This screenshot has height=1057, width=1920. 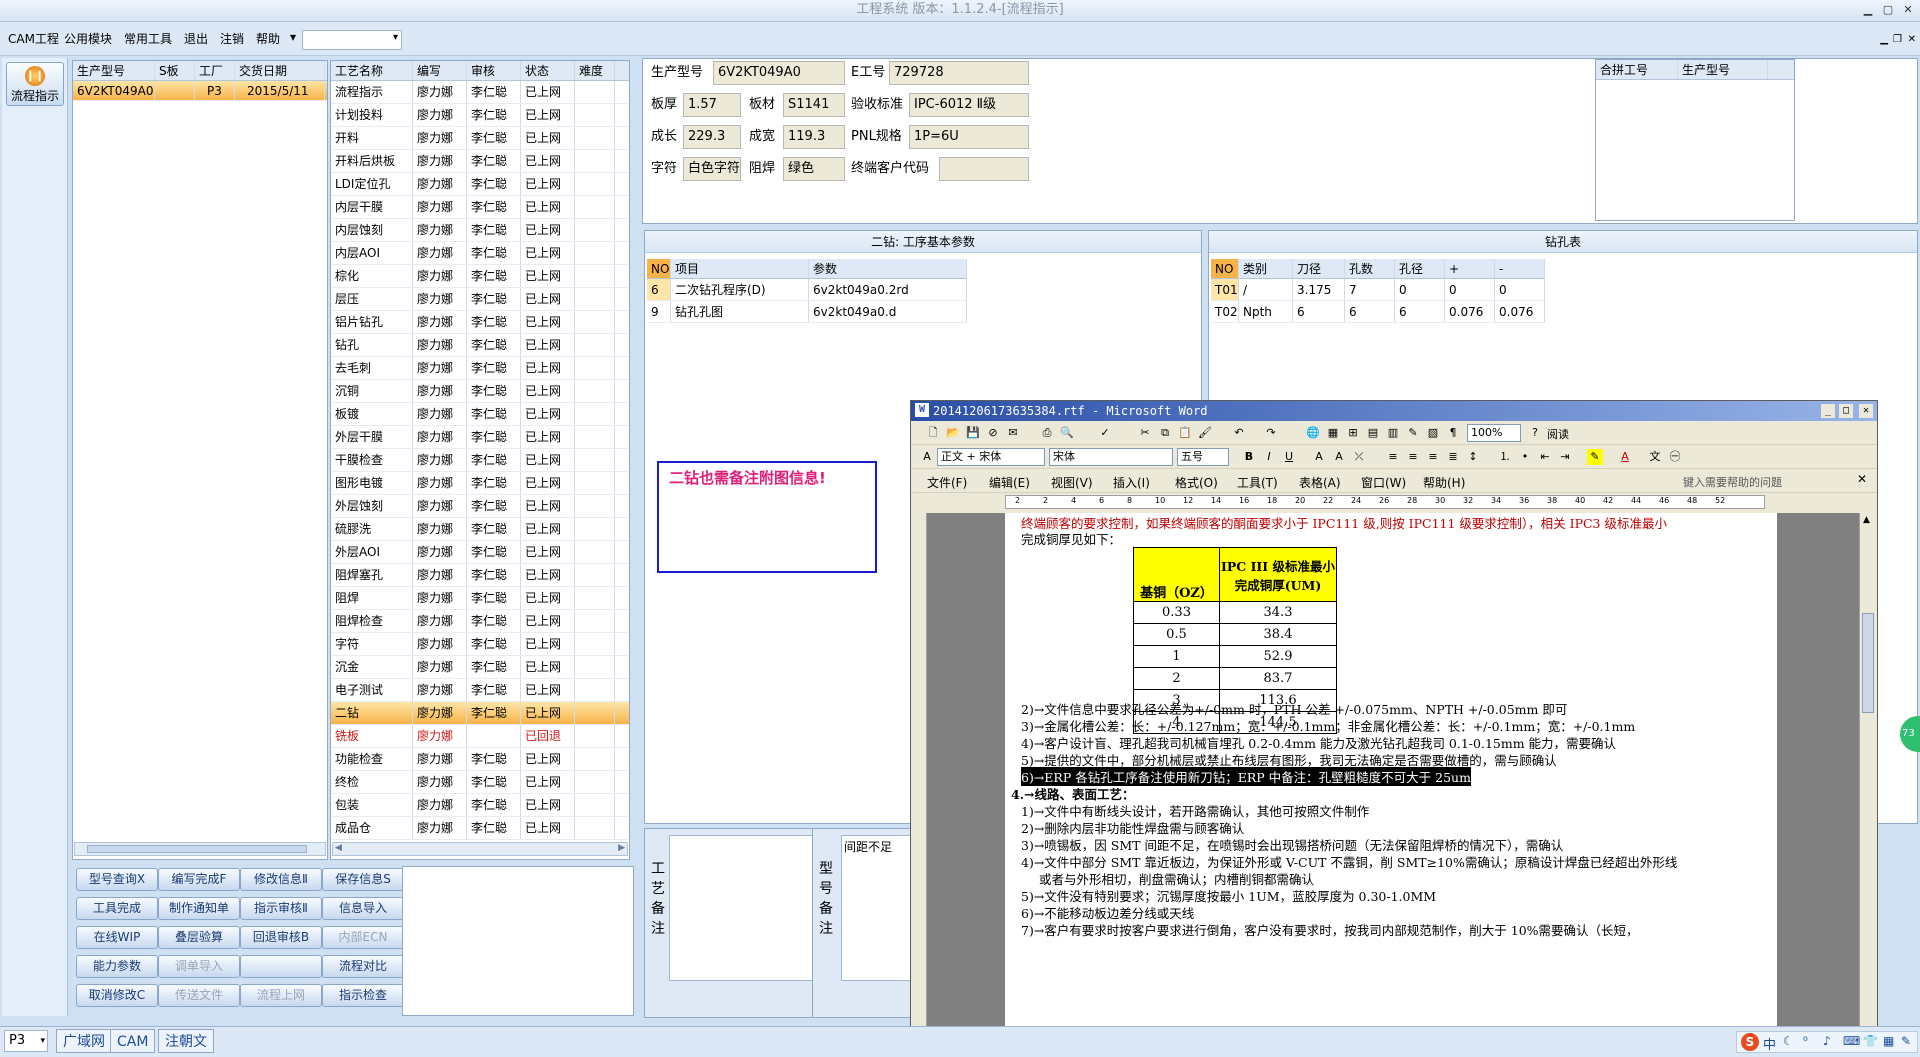 What do you see at coordinates (372, 70) in the screenshot?
I see `proc-col-name: 工艺名称` at bounding box center [372, 70].